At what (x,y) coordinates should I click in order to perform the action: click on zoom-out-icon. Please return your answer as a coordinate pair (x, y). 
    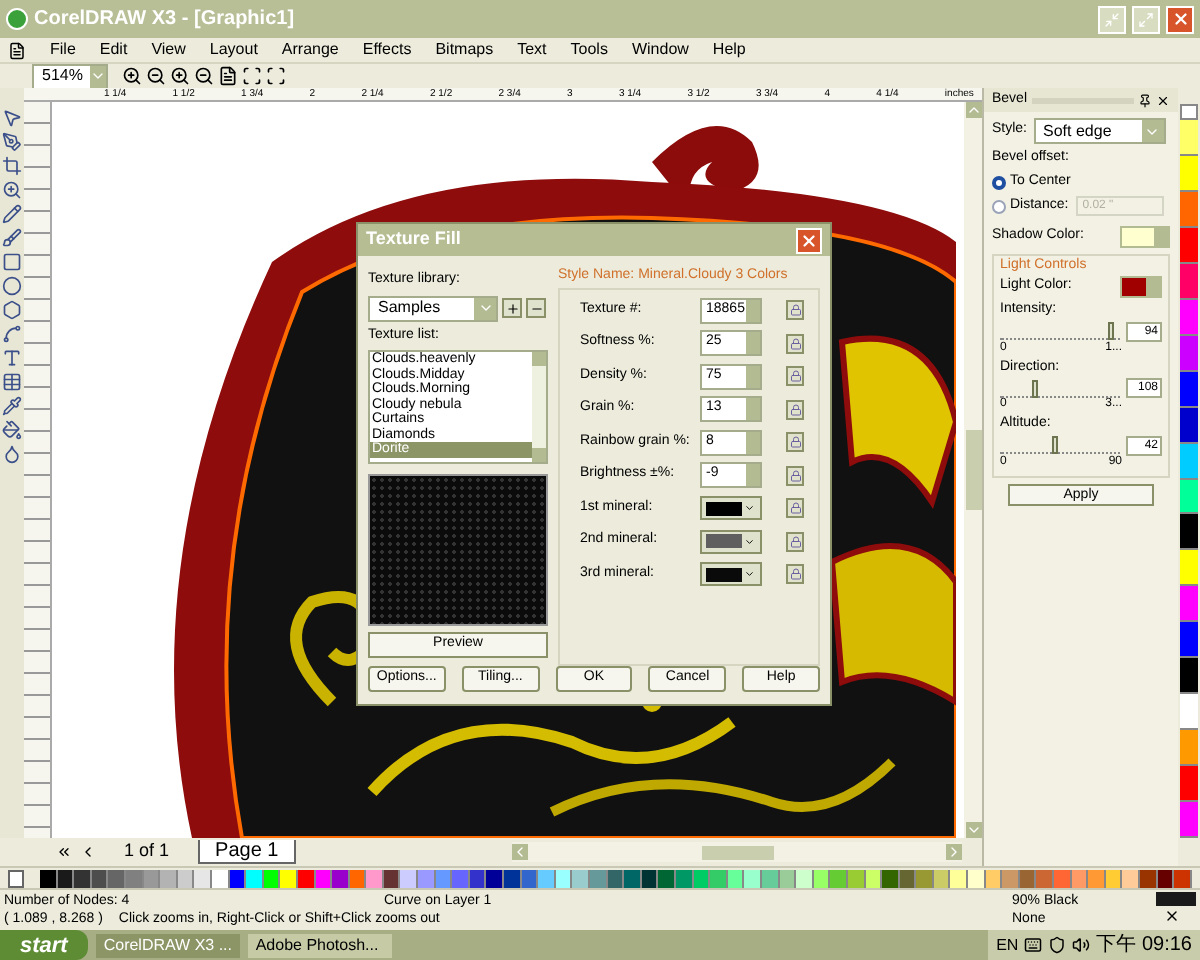
    Looking at the image, I should click on (156, 76).